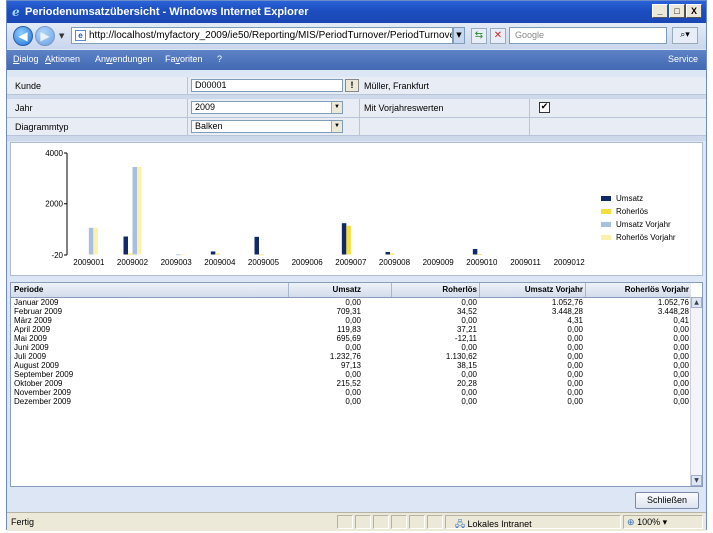 The height and width of the screenshot is (533, 713). Describe the element at coordinates (42, 392) in the screenshot. I see `cell-periode: November 2009` at that location.